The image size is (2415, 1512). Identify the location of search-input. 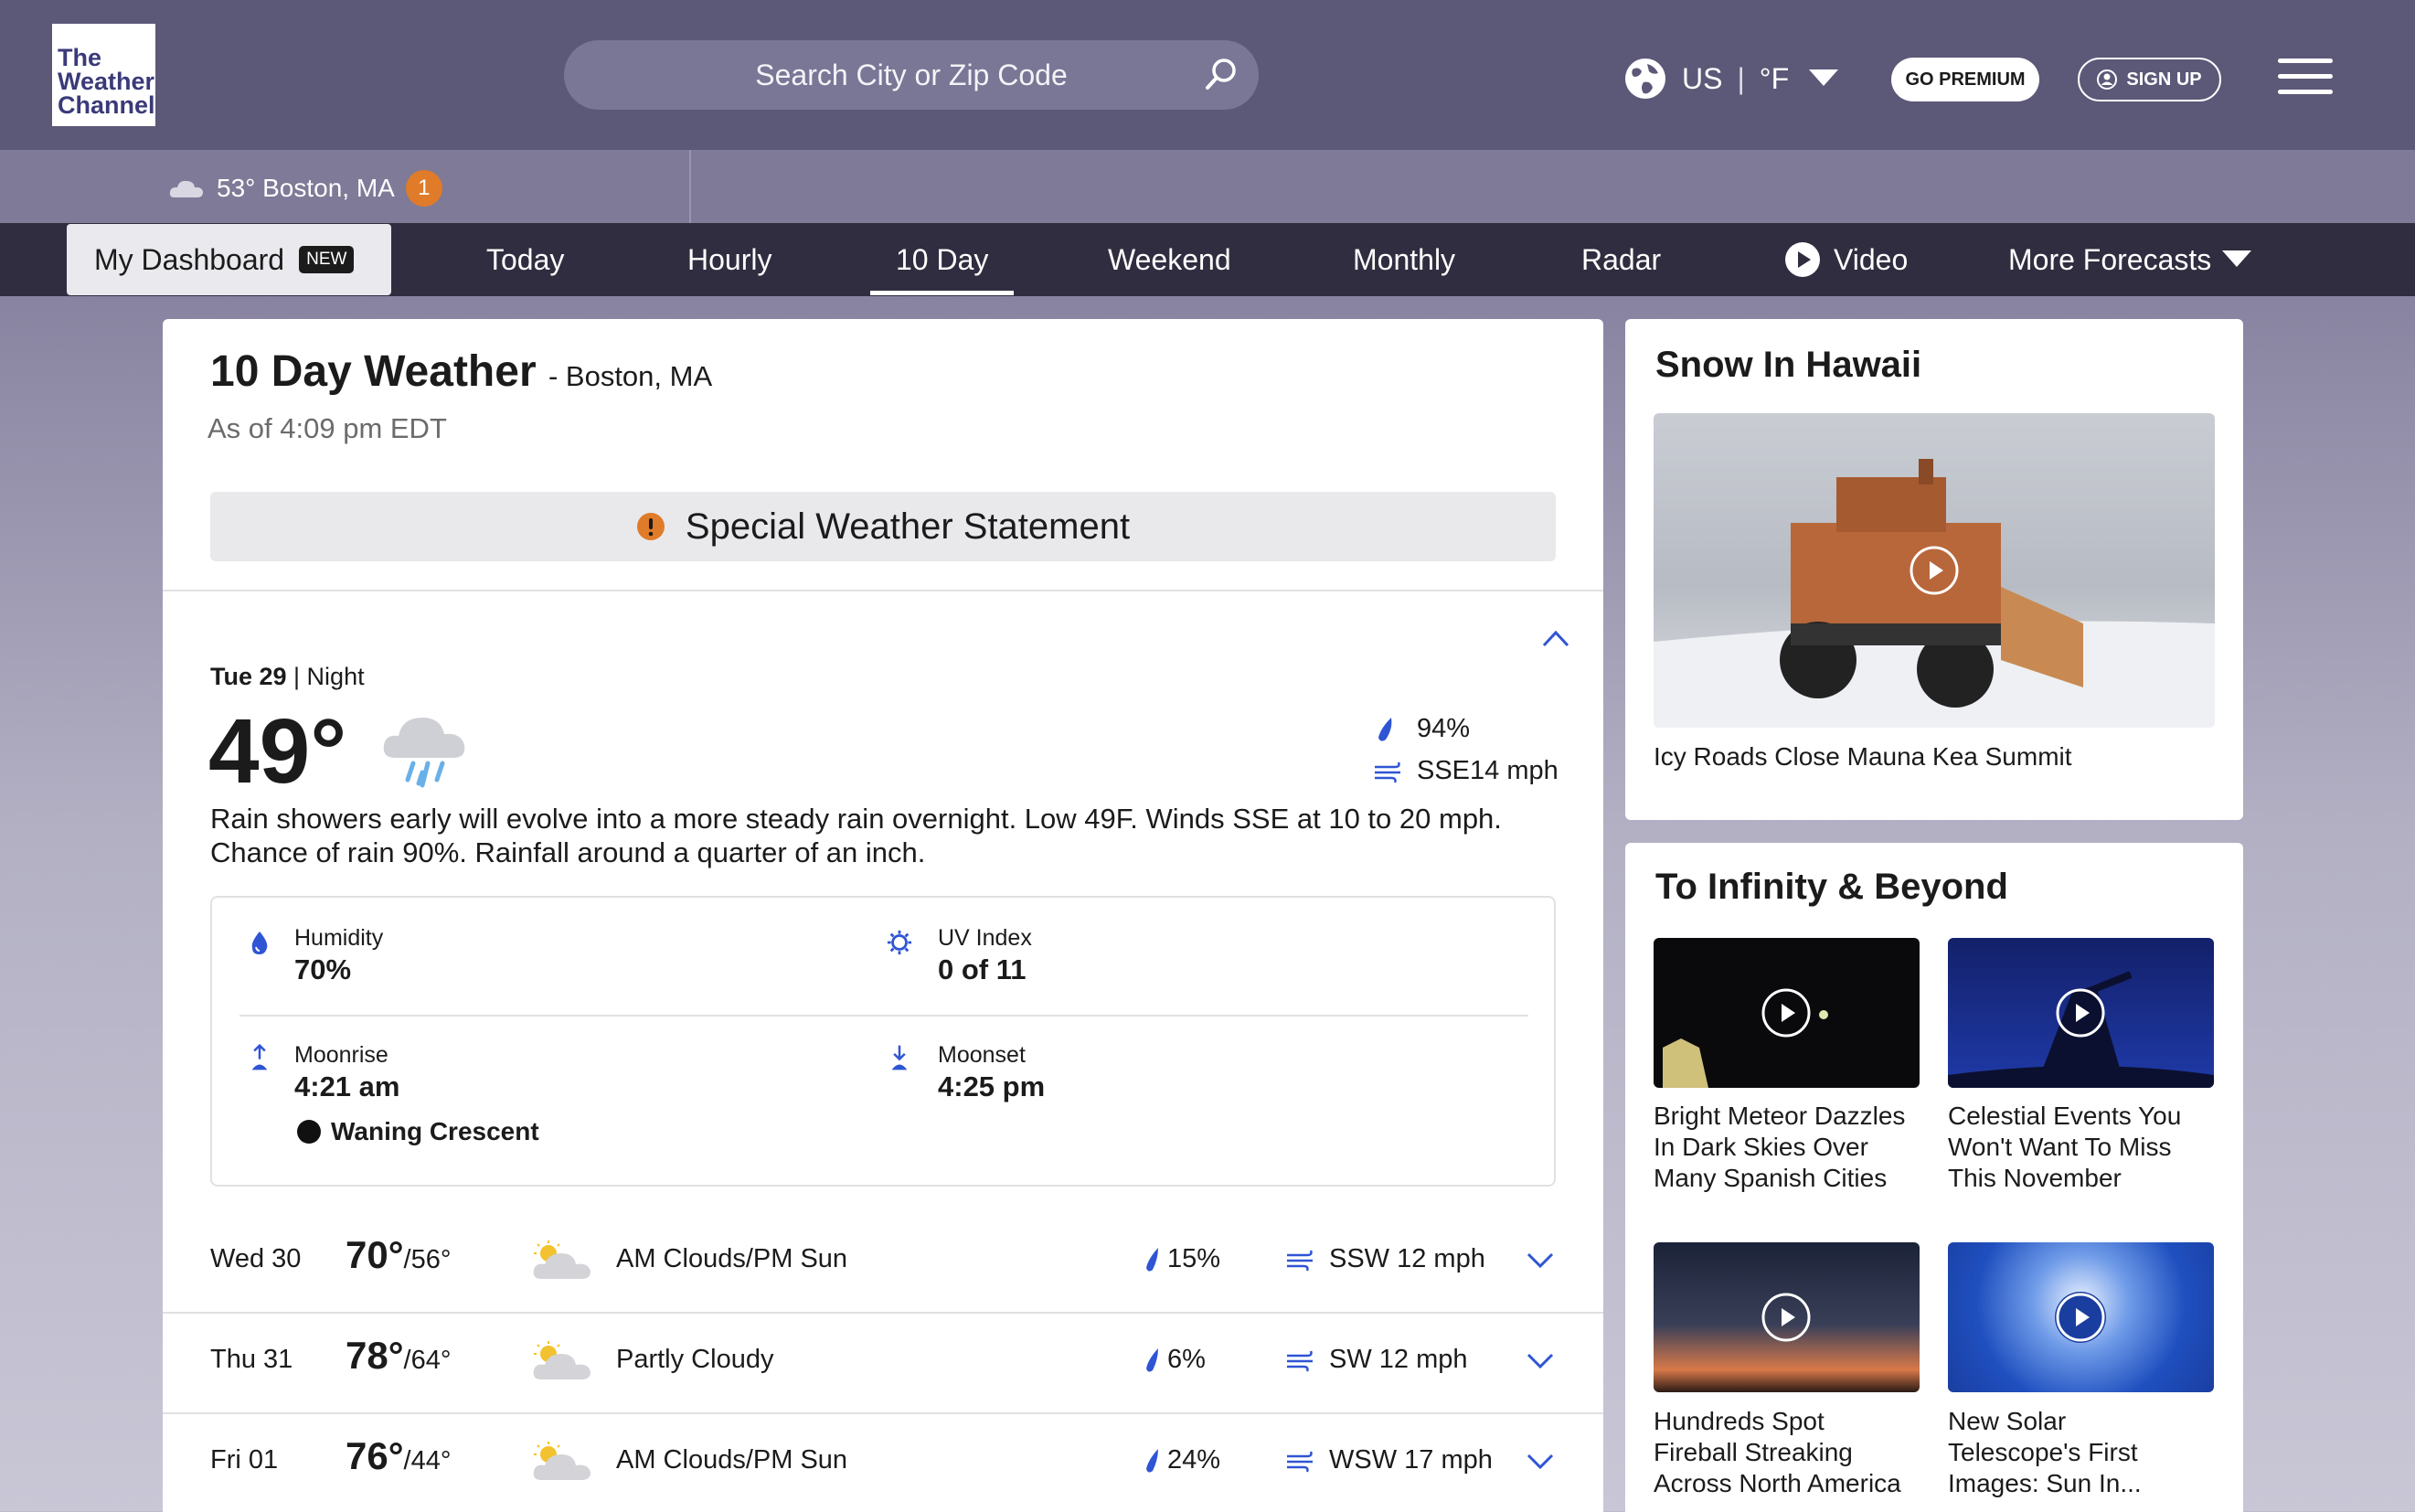
(911, 75).